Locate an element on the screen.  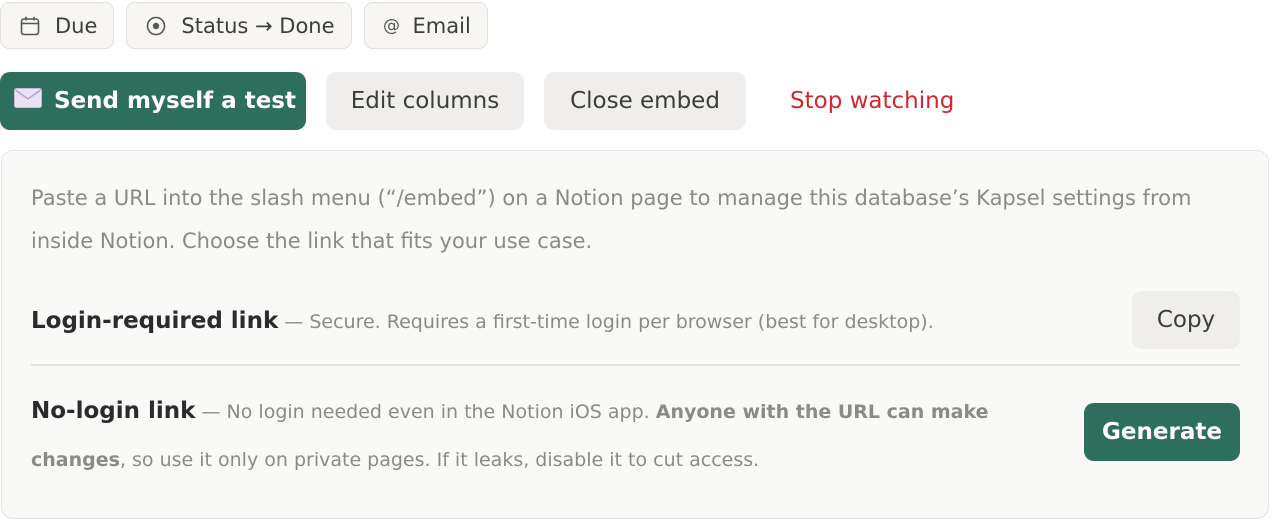
login-required-title: Login-required link is located at coordinates (155, 321).